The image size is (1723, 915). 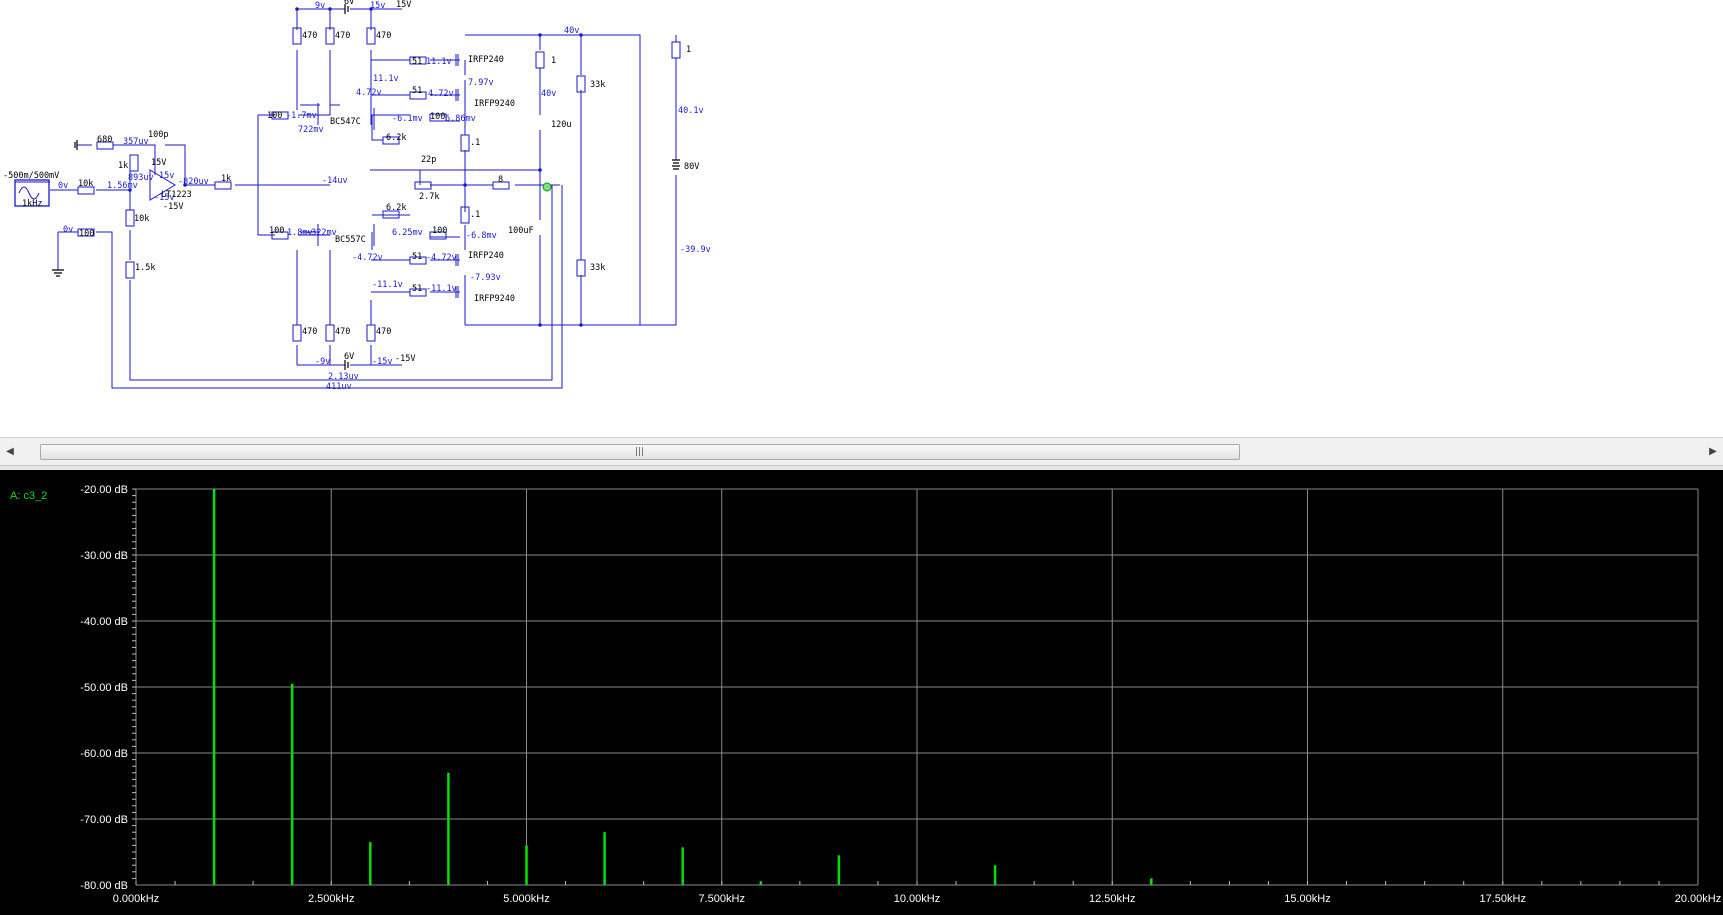 What do you see at coordinates (122, 186) in the screenshot?
I see `node-voltage: 1.56mv` at bounding box center [122, 186].